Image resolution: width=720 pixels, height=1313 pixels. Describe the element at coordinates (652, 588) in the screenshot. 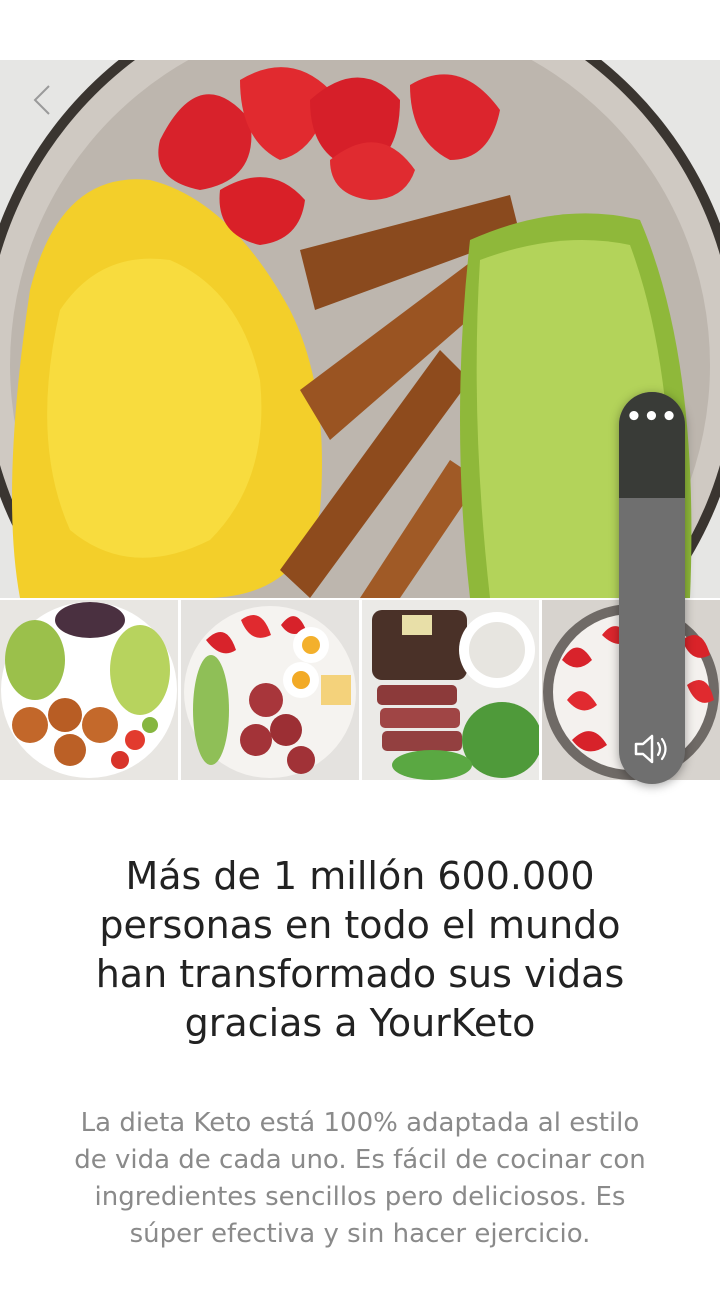

I see `volume-panel: •••` at that location.